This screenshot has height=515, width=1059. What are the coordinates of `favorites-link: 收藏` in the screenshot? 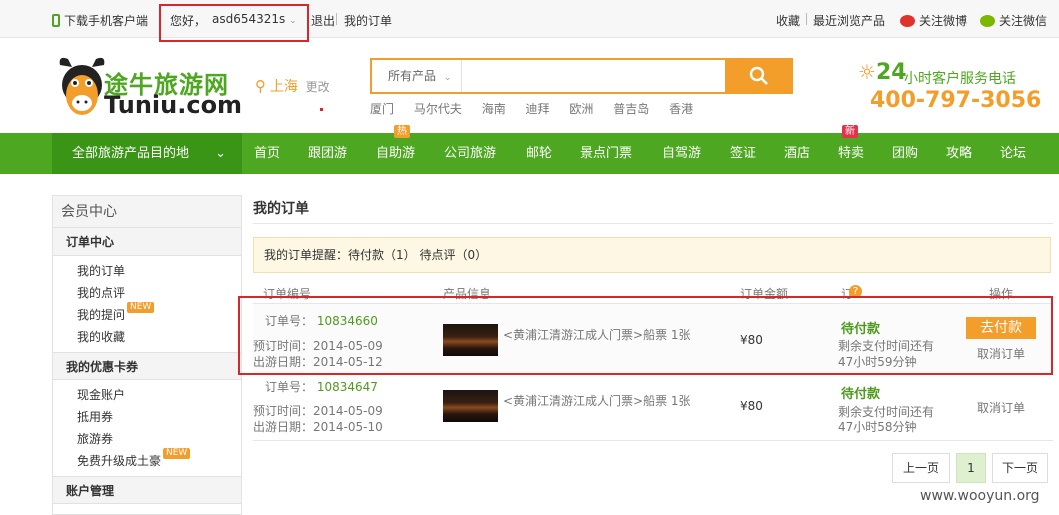 It's located at (788, 20).